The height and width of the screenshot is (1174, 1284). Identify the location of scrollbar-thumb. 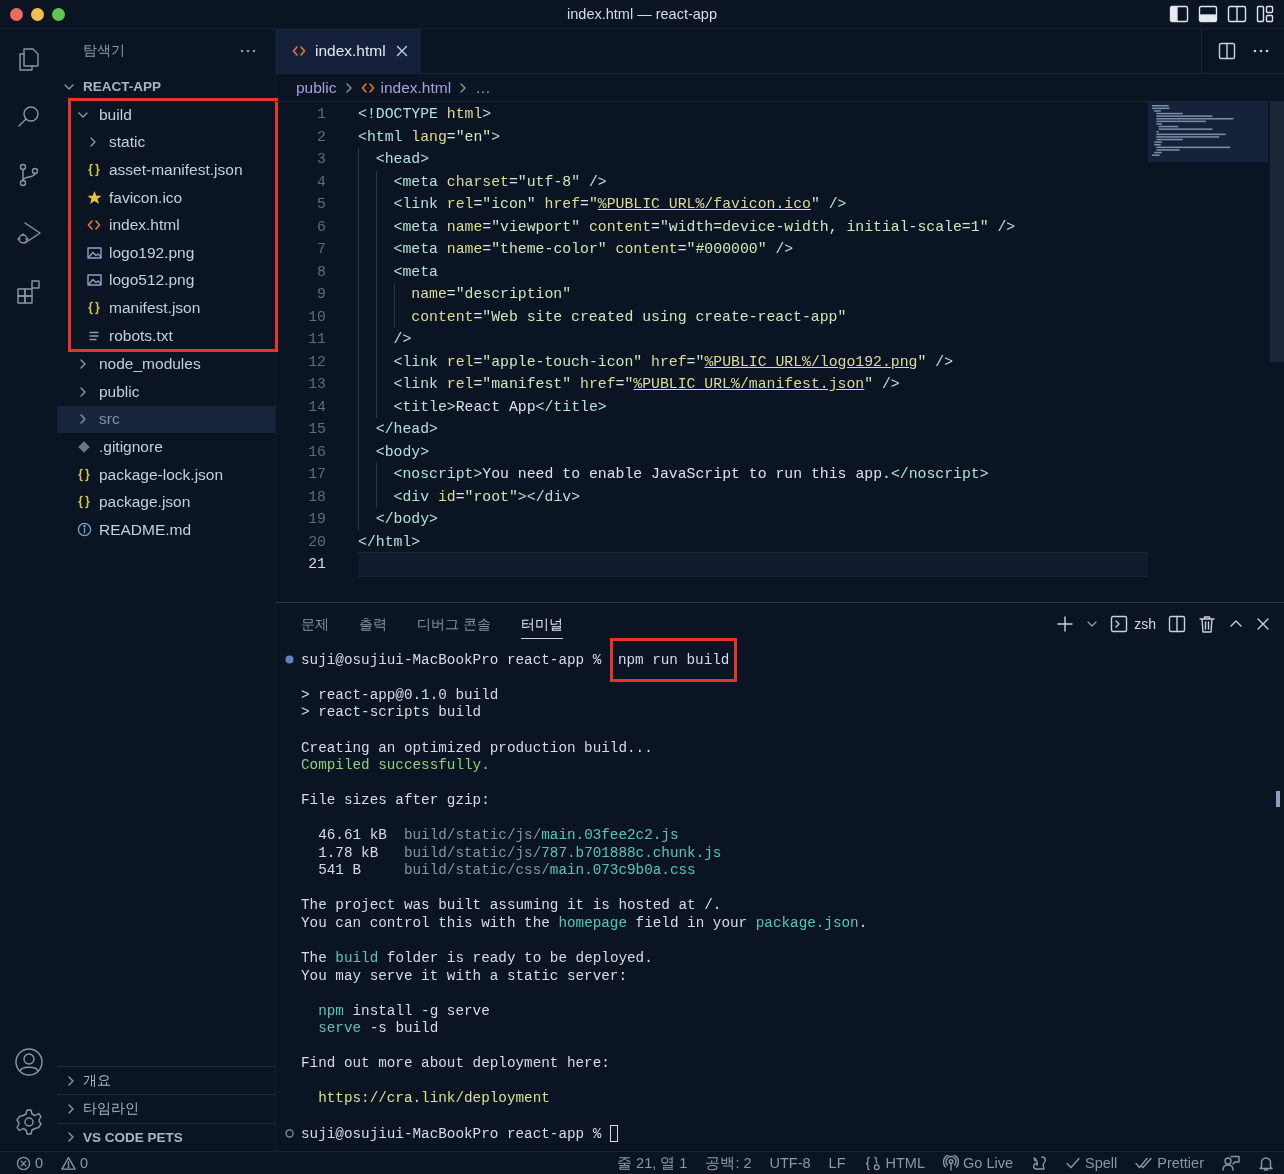
(1278, 799).